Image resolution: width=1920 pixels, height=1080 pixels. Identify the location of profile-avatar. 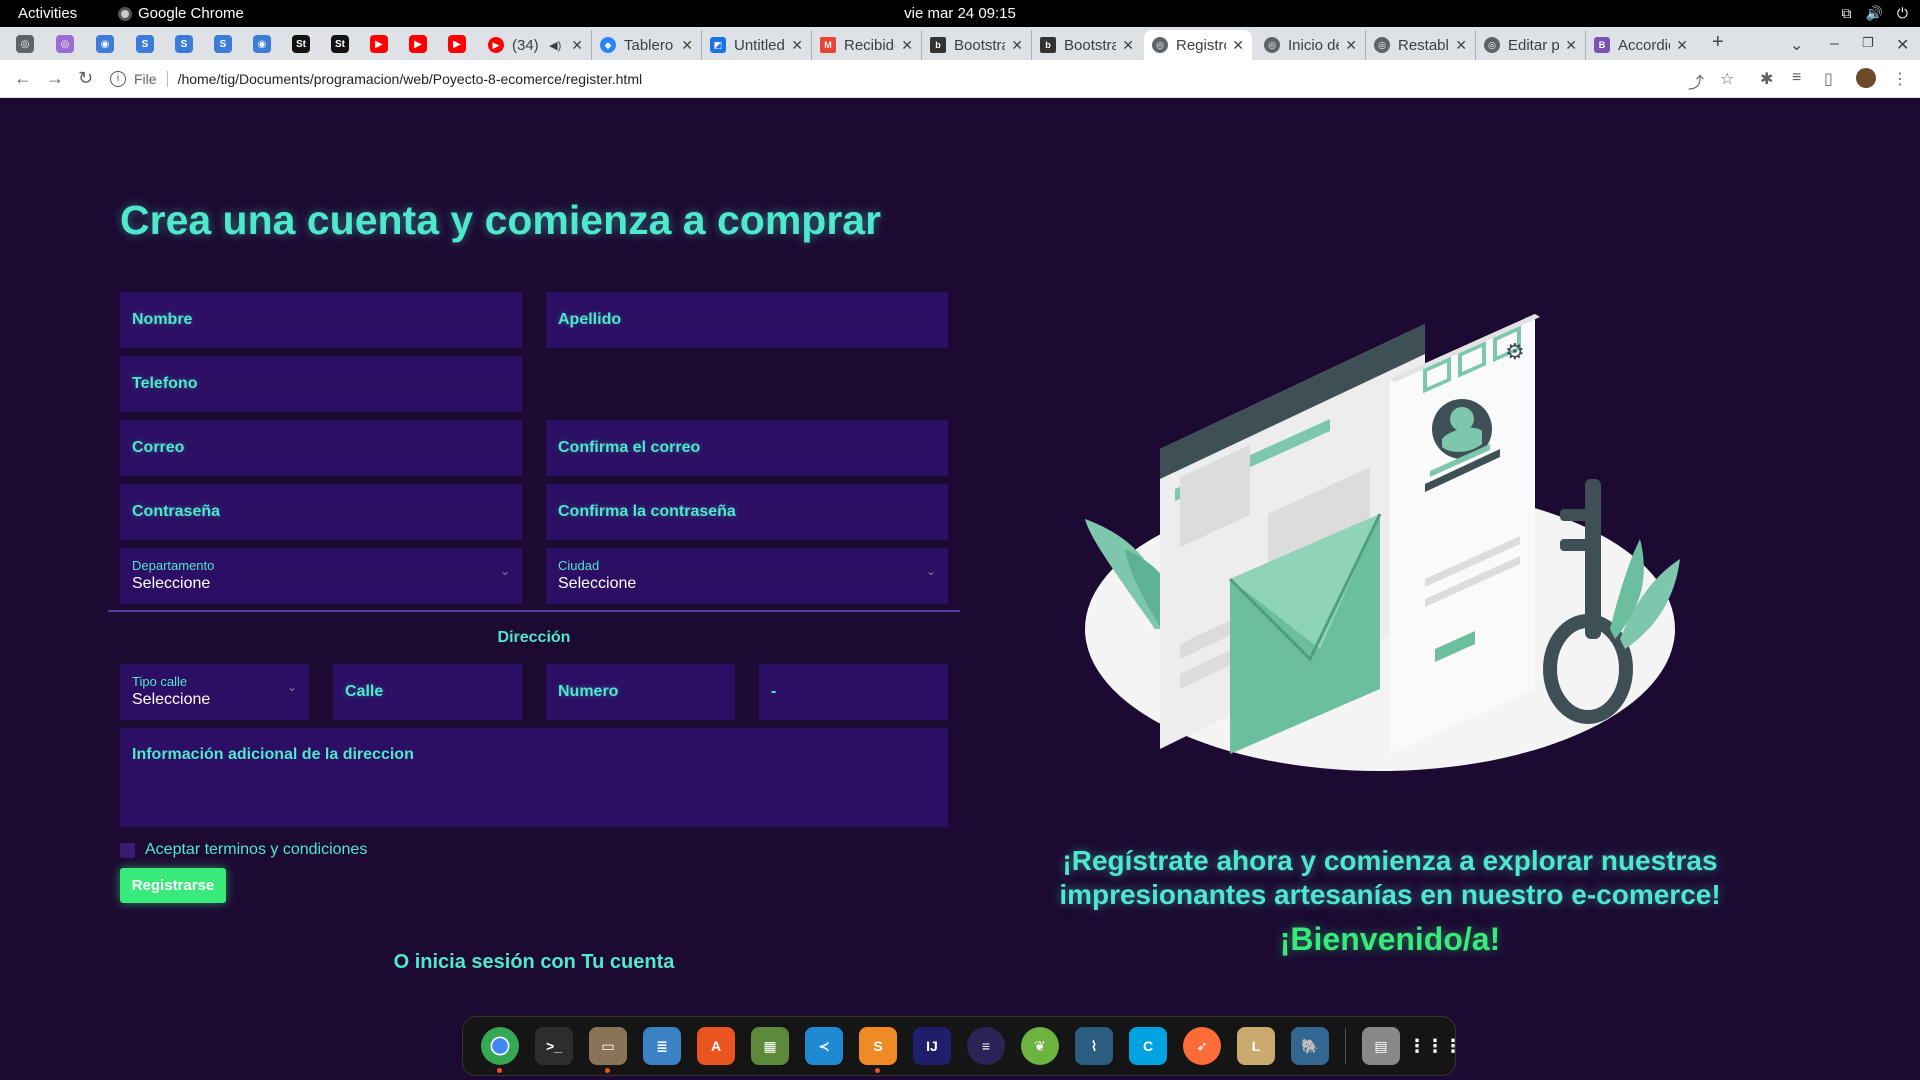
(1866, 78).